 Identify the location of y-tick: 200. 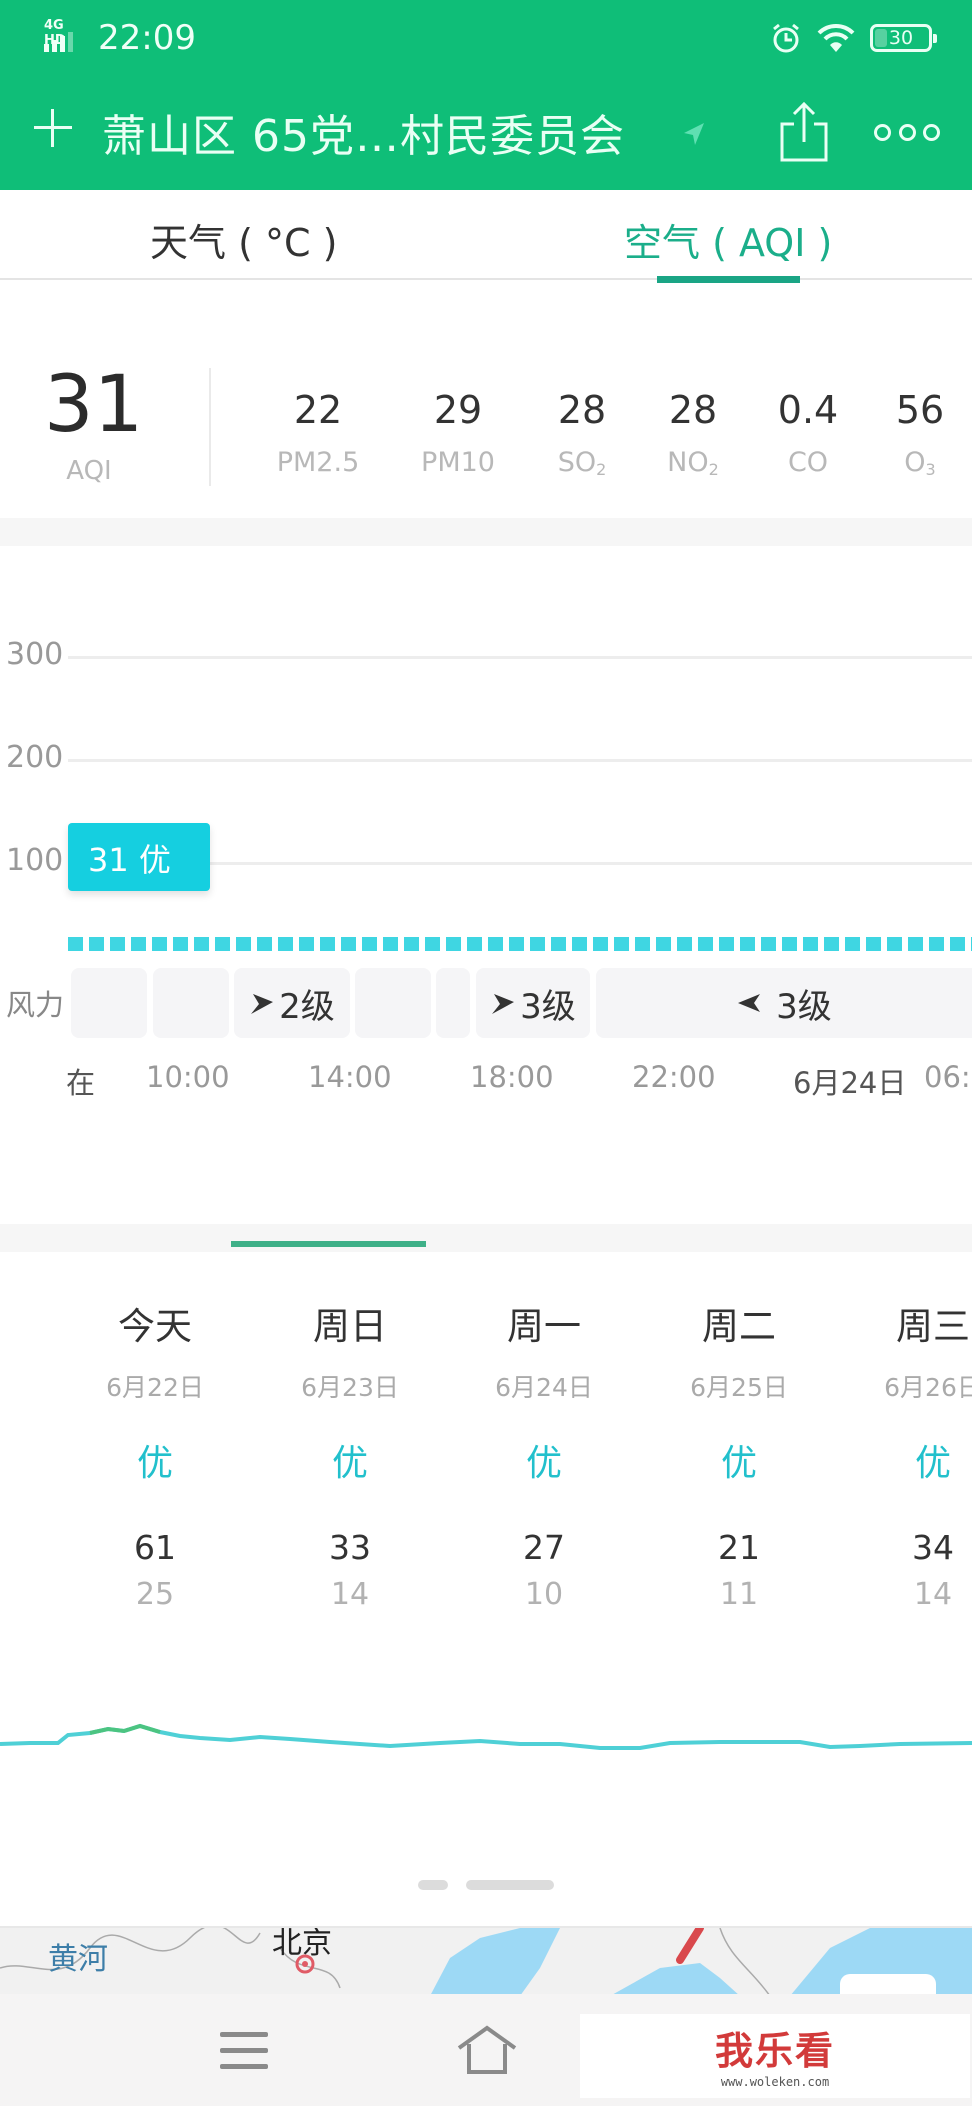
(35, 757).